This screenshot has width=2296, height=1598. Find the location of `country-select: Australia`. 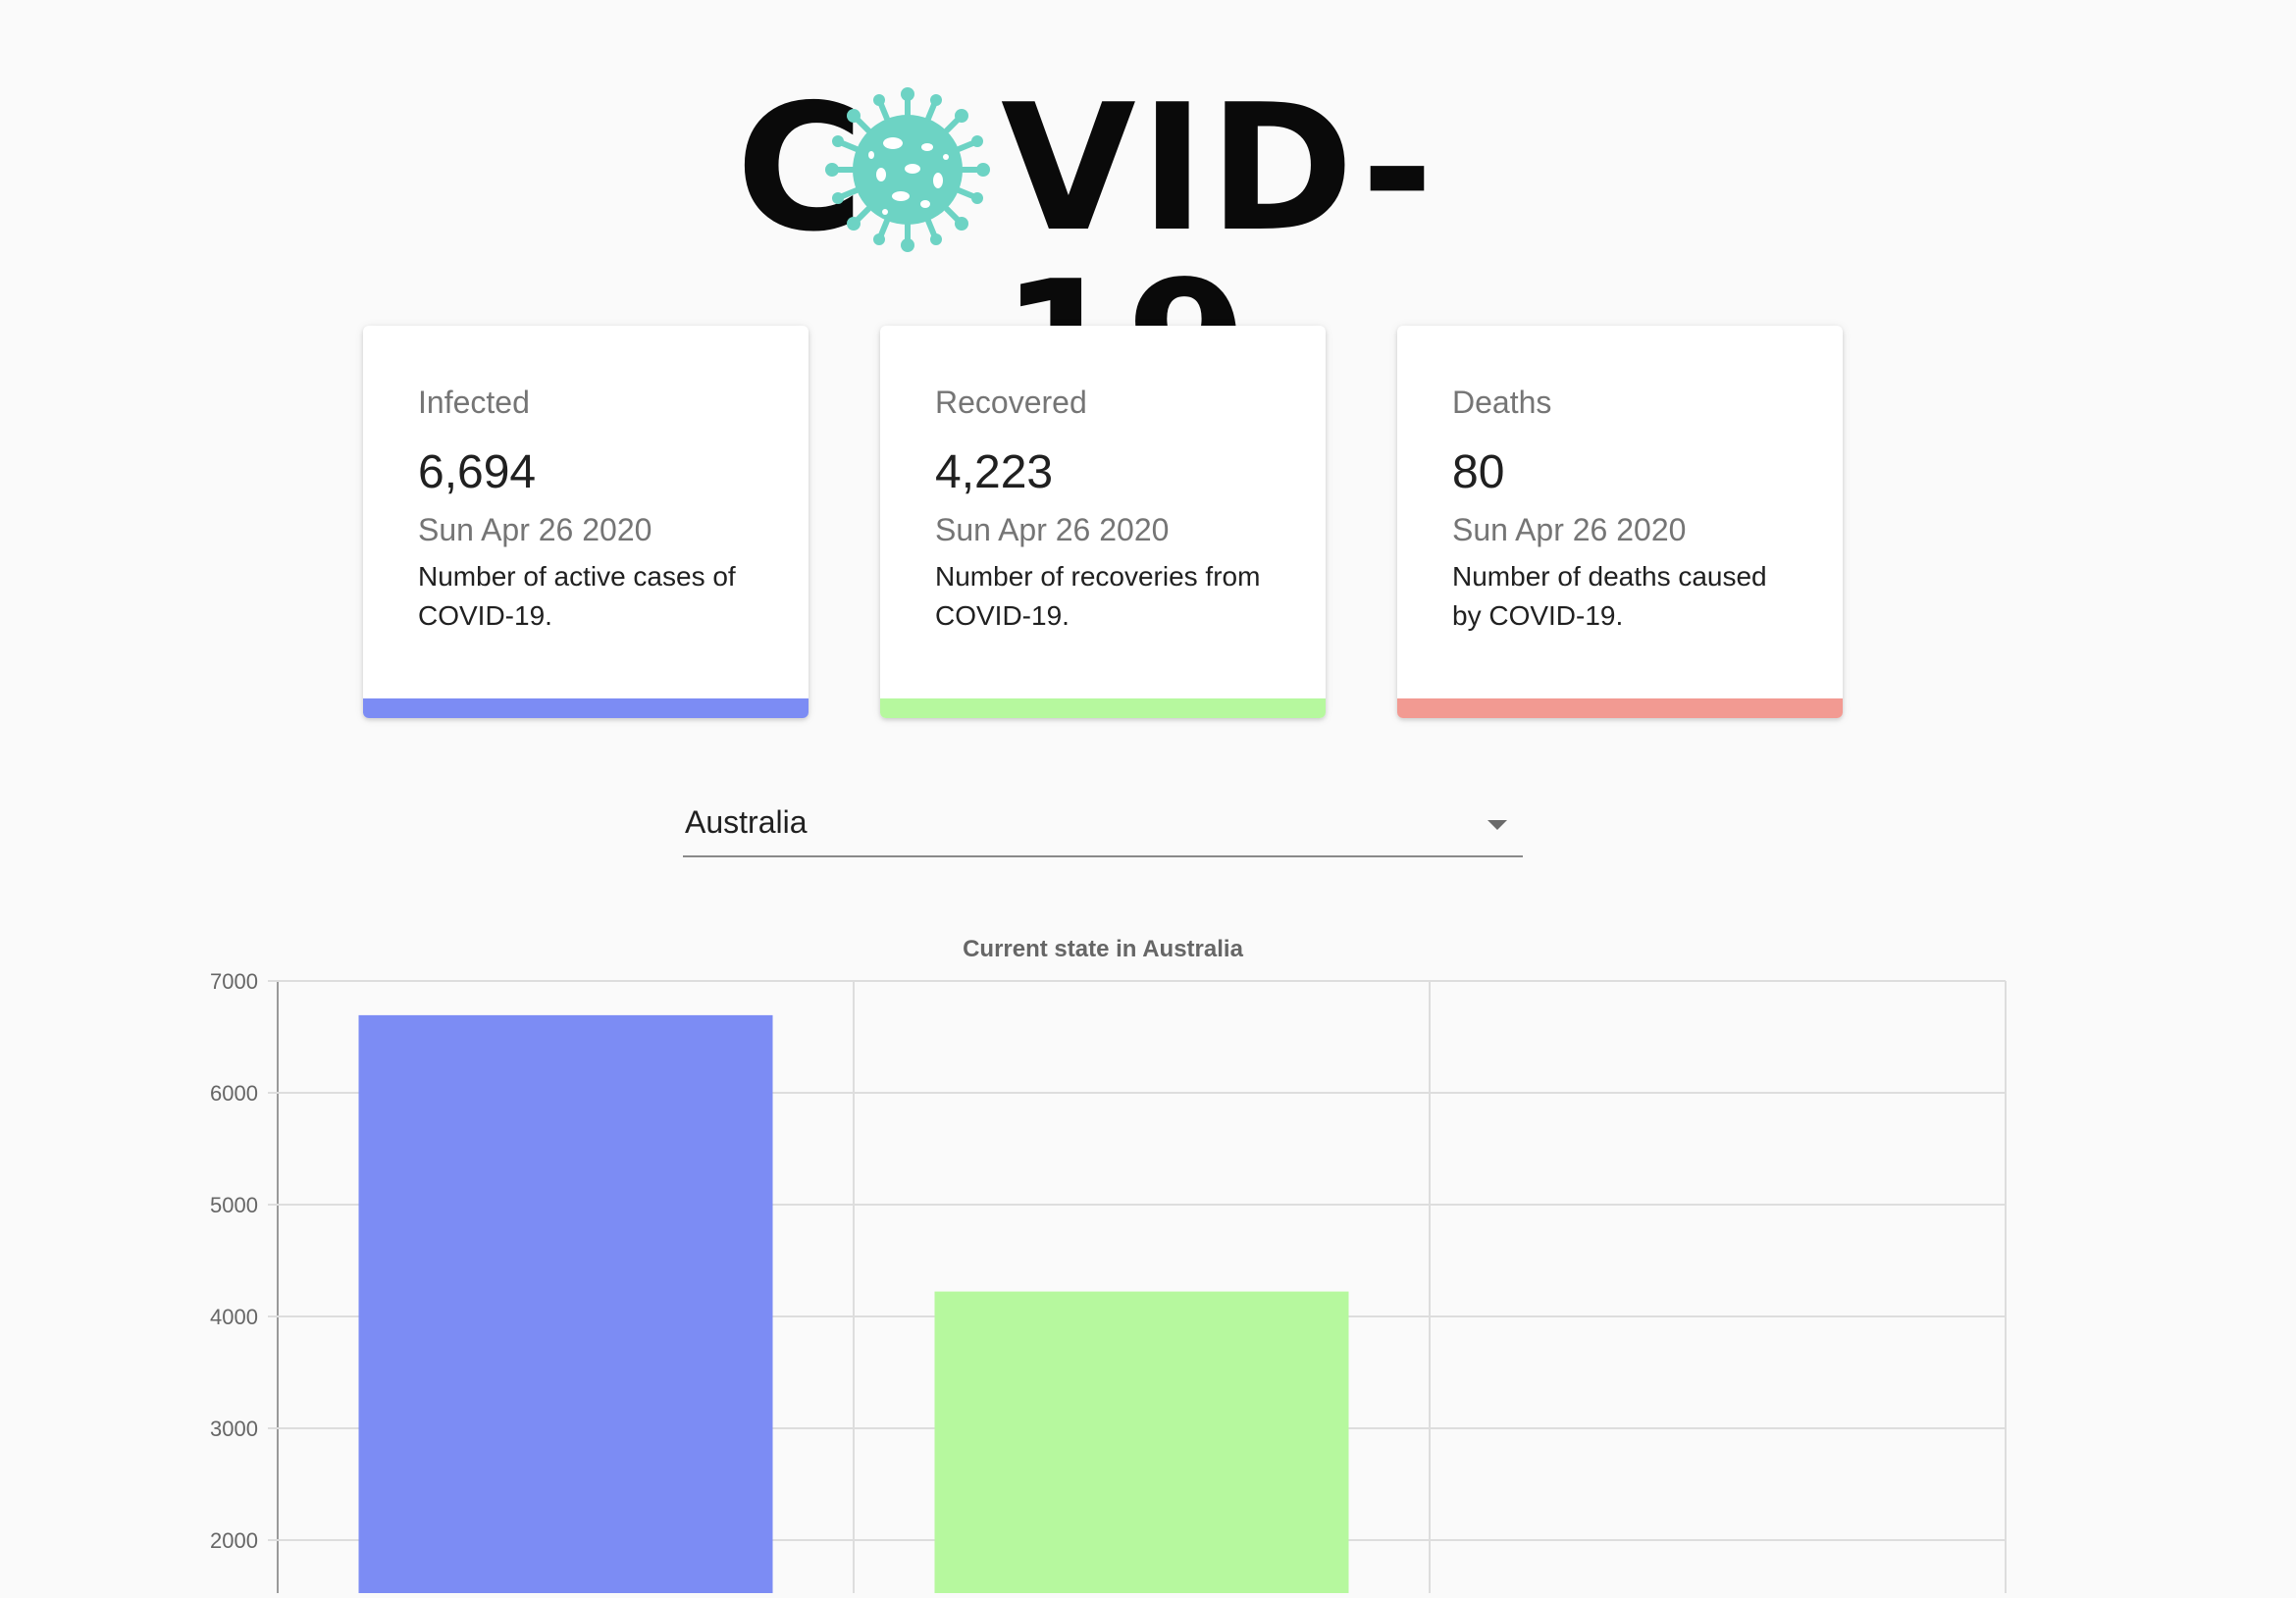

country-select: Australia is located at coordinates (1103, 827).